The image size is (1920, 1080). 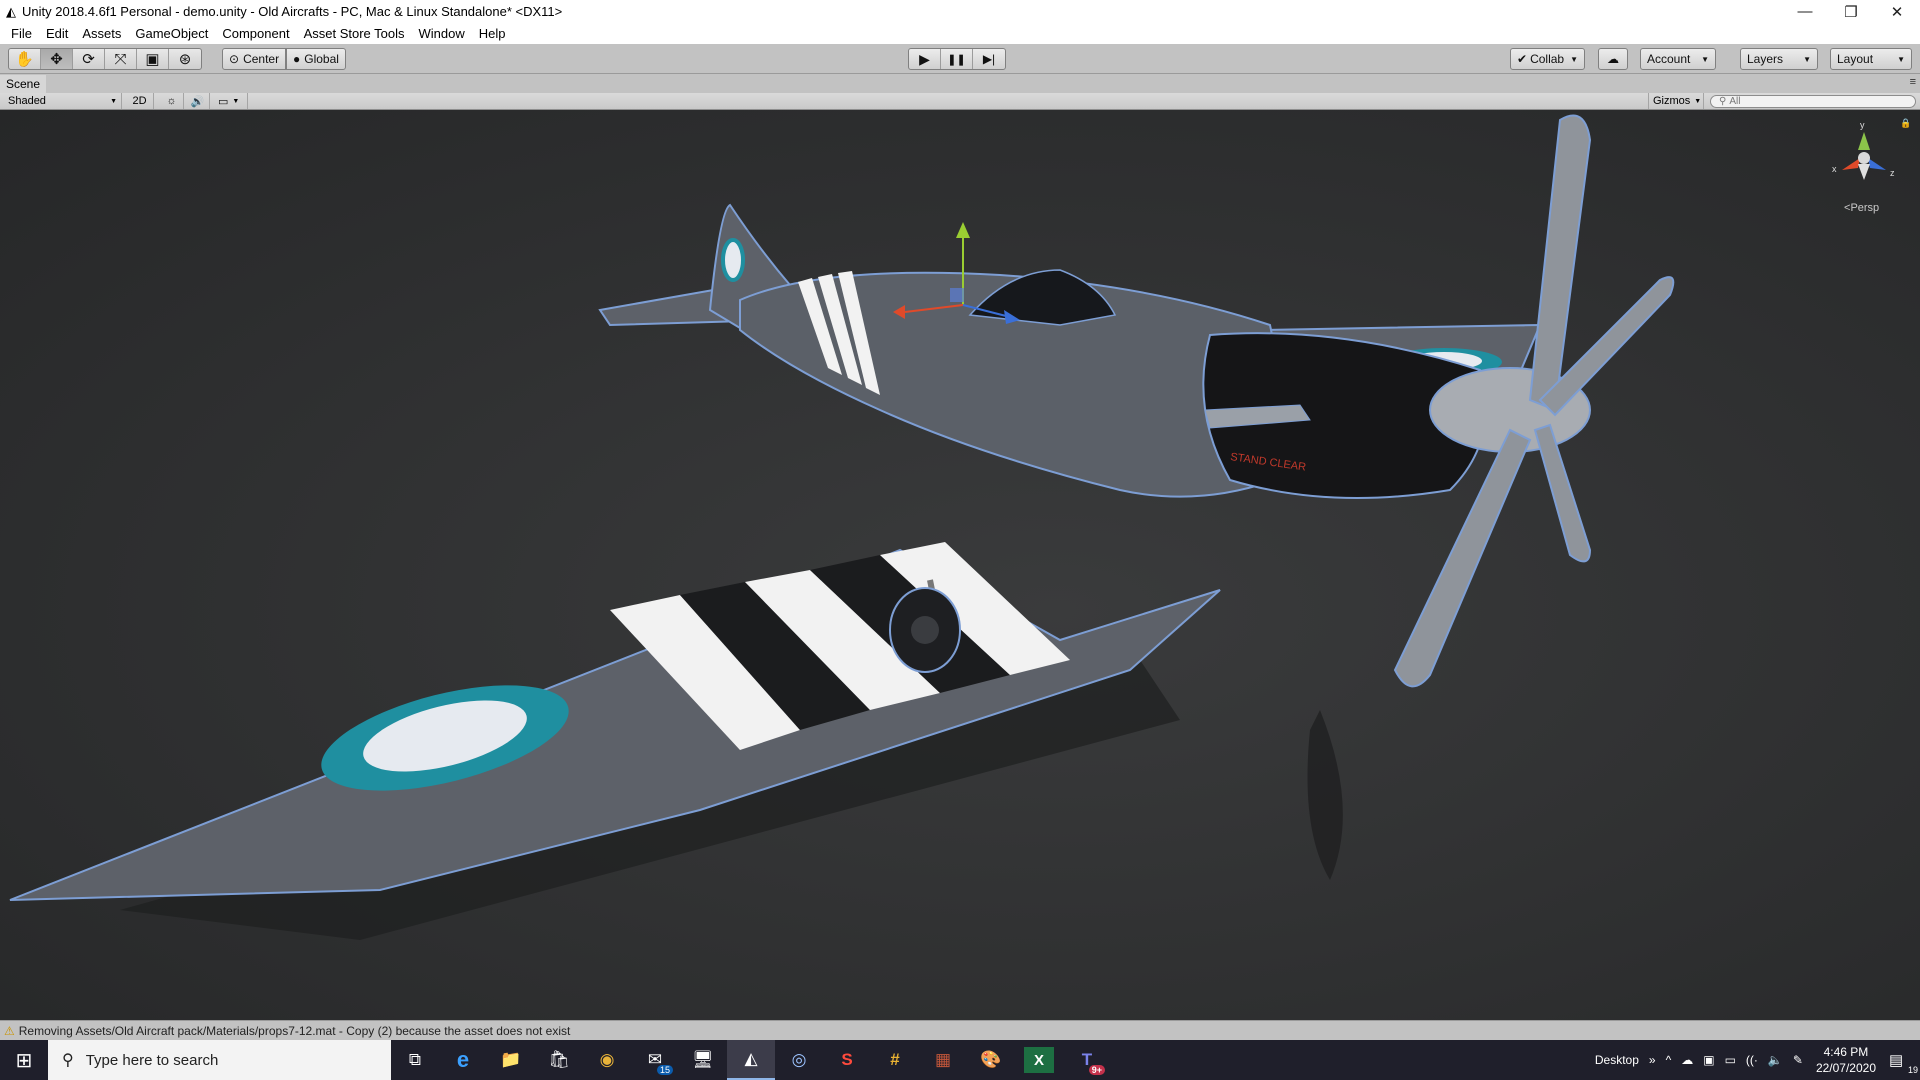 I want to click on cloud-services-button: ☁, so click(x=1613, y=59).